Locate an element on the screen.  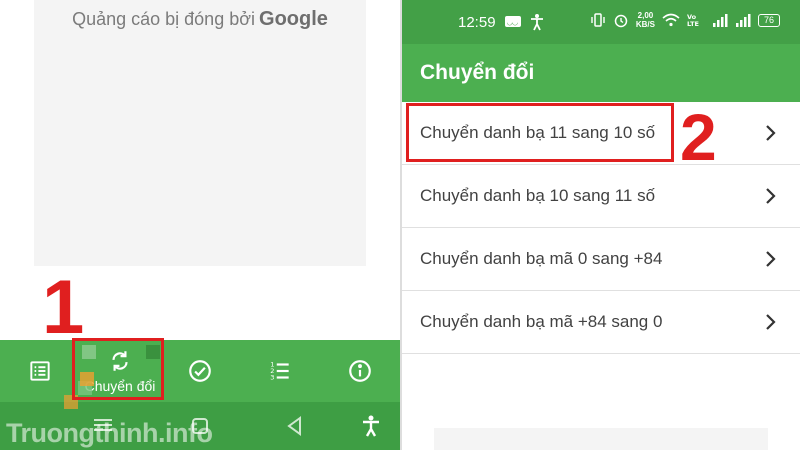
list-item-label: Chuyển danh bạ 10 sang 11 số is located at coordinates (538, 195).